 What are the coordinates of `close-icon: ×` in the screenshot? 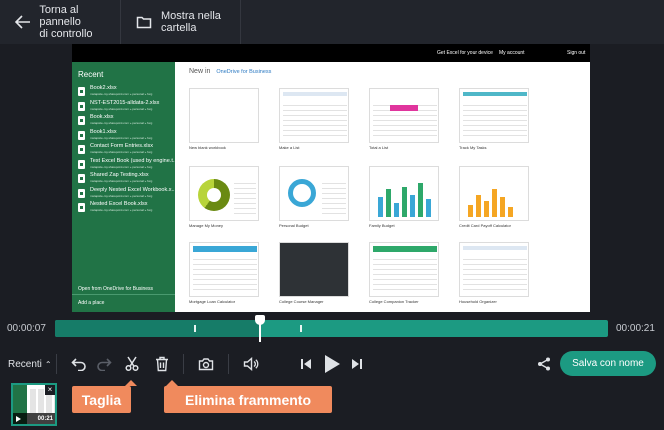 It's located at (50, 390).